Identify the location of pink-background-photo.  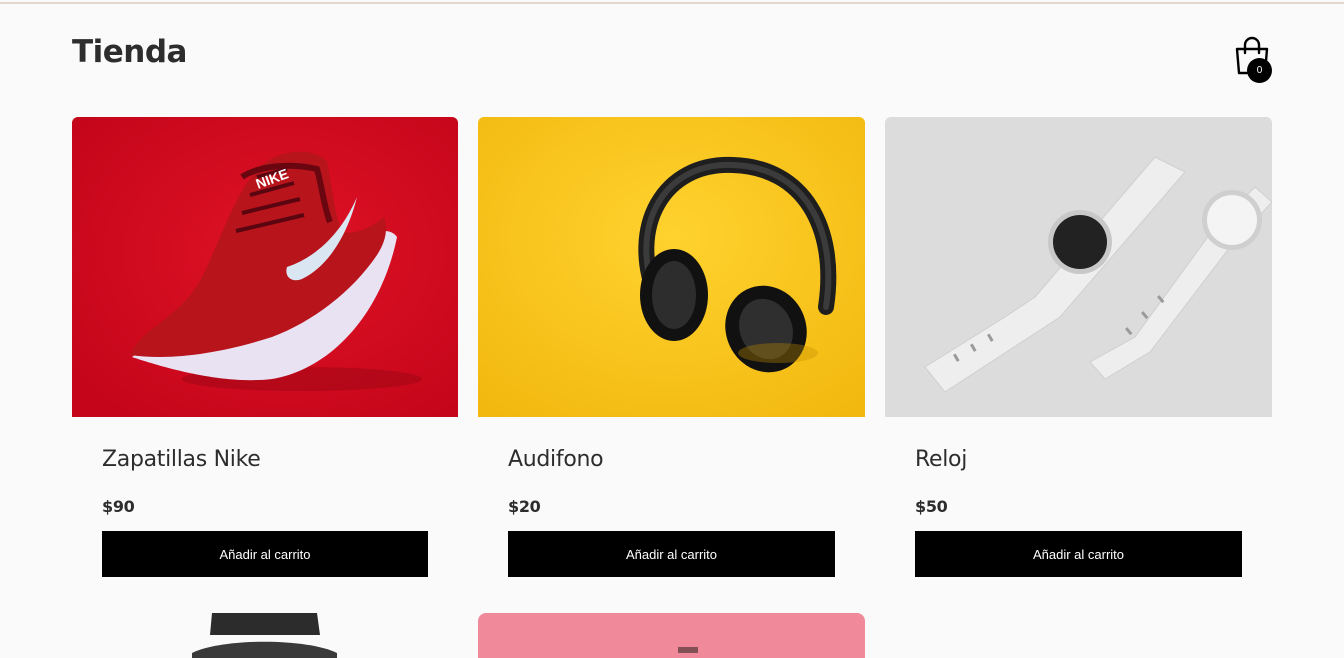
(671, 635).